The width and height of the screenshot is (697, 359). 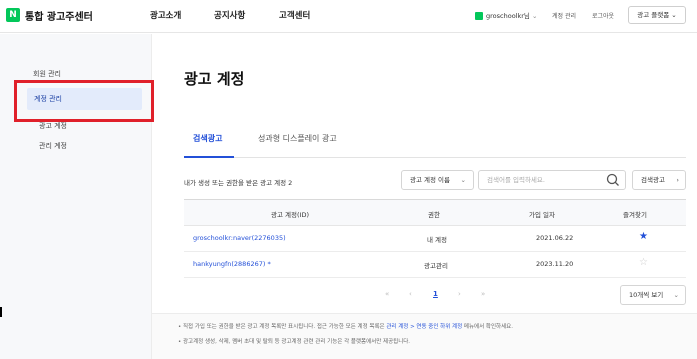 I want to click on account-link: groschoolkr:naver(2276035), so click(x=239, y=238).